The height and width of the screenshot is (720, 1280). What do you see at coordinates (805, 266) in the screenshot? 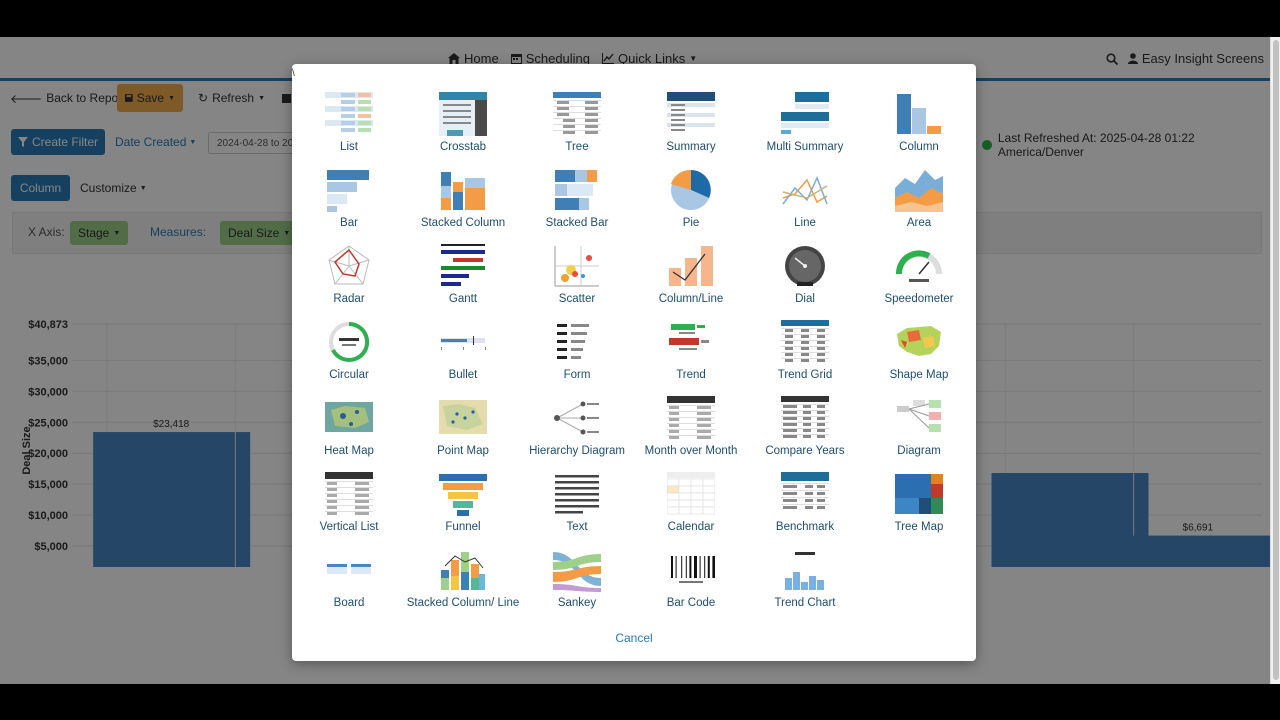
I see `dial-icon` at bounding box center [805, 266].